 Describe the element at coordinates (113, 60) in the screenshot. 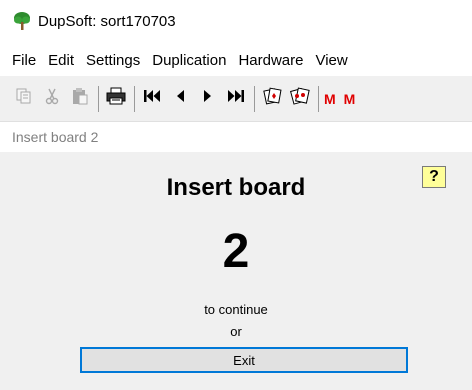

I see `menu-settings: Settings` at that location.